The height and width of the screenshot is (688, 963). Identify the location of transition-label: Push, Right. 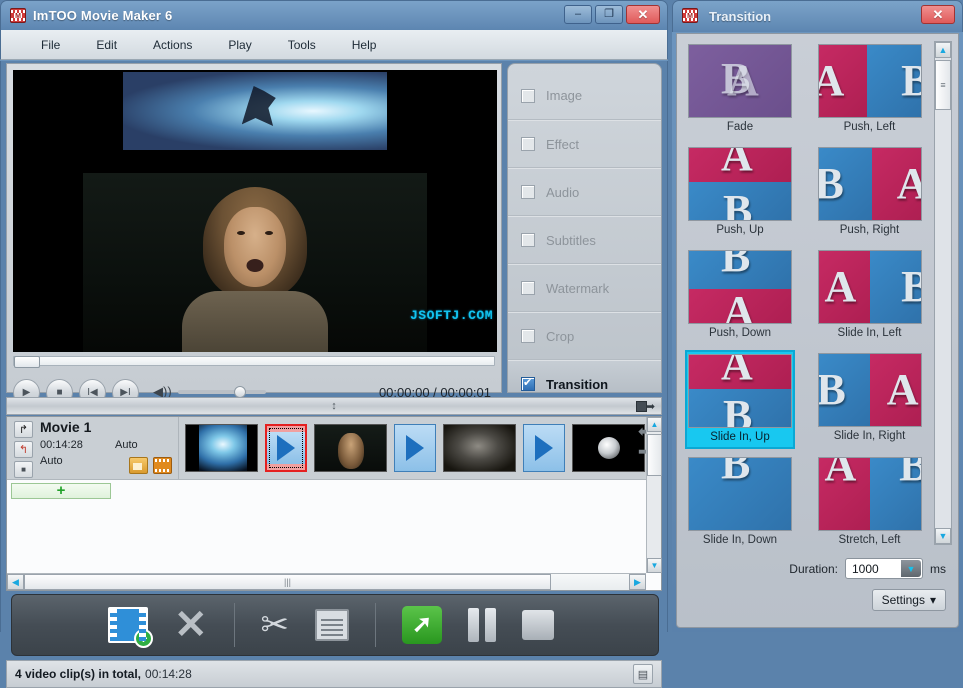
(869, 230).